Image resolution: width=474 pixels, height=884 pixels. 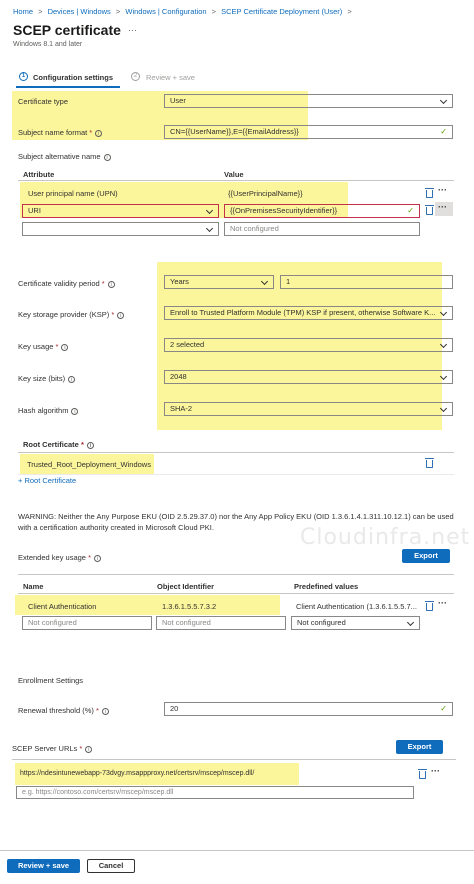 What do you see at coordinates (366, 282) in the screenshot?
I see `validity-value-input: 1` at bounding box center [366, 282].